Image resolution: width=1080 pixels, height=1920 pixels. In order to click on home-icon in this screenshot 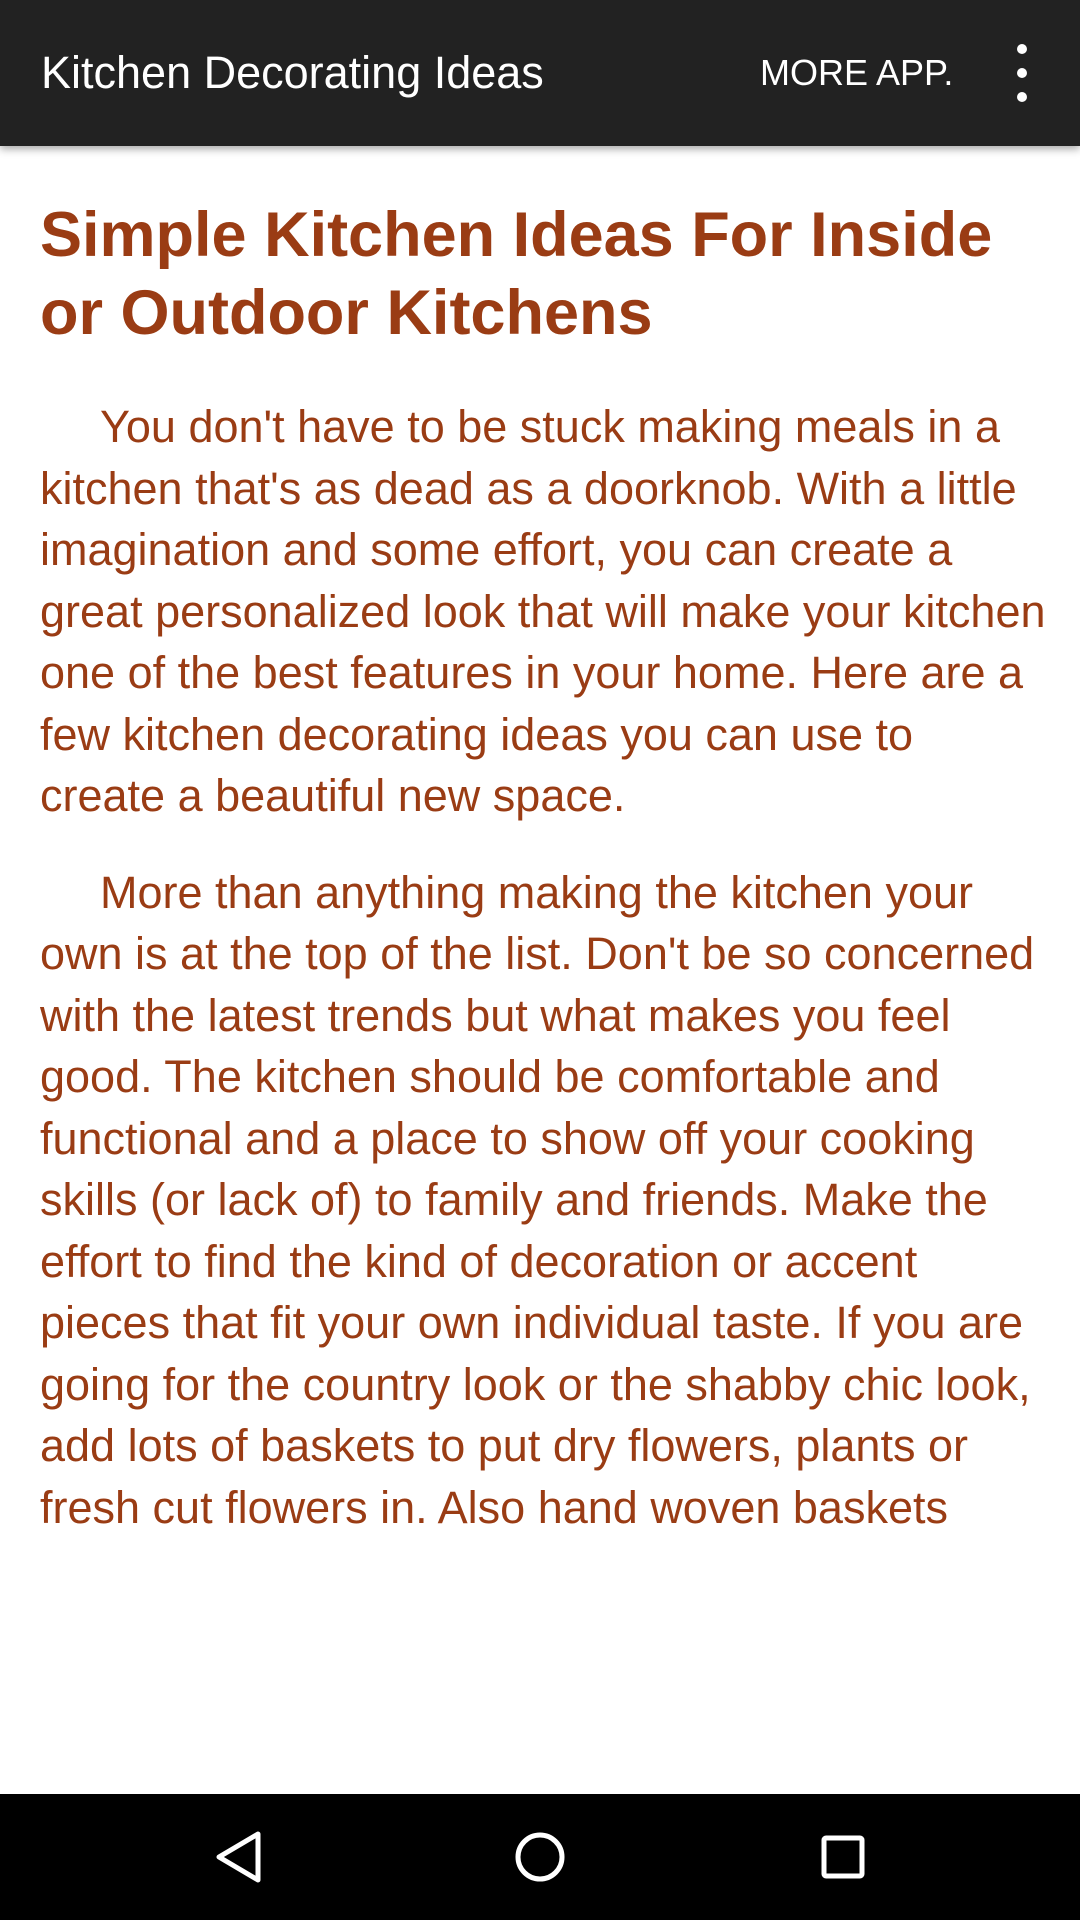, I will do `click(540, 1857)`.